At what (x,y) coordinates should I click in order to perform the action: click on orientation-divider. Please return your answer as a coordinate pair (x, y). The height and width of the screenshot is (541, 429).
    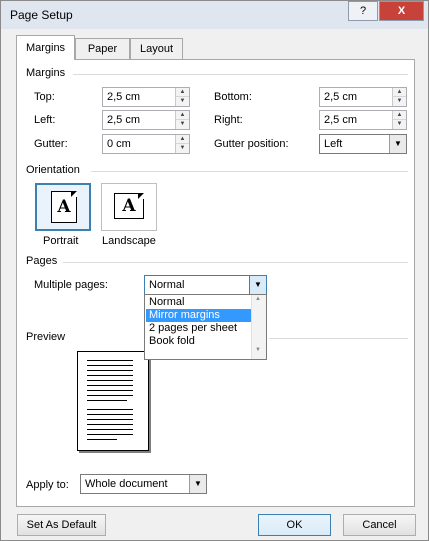
    Looking at the image, I should click on (249, 171).